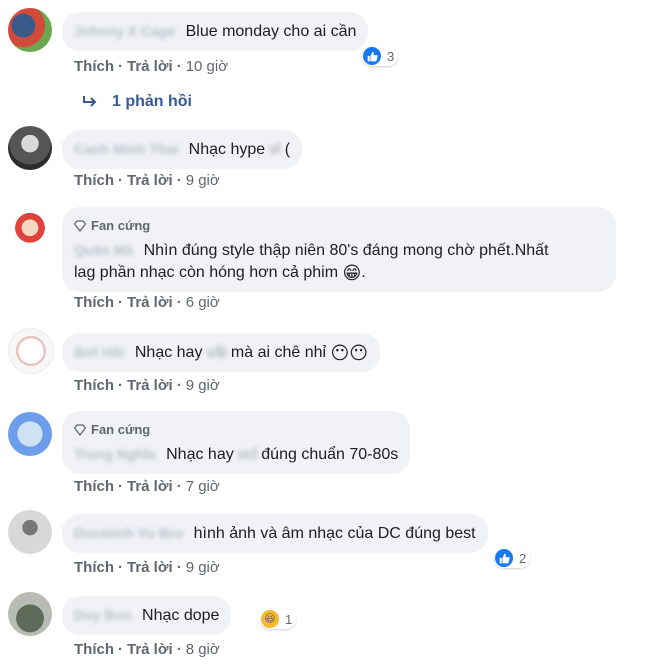  Describe the element at coordinates (203, 649) in the screenshot. I see `timestamp: 8 giờ` at that location.